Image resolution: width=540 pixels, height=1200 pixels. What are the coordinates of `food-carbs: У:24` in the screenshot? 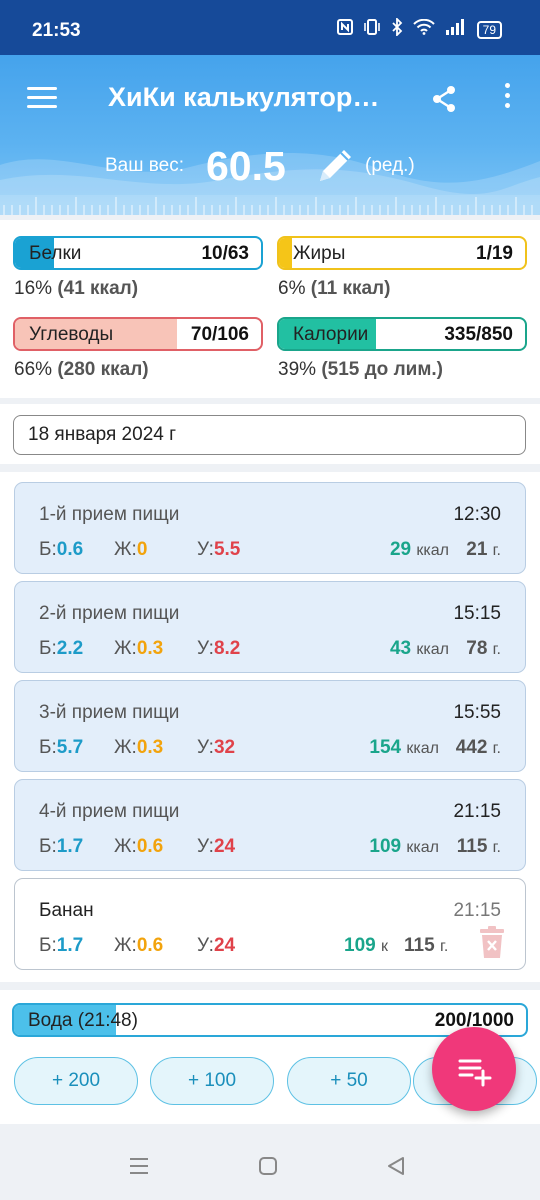 It's located at (216, 945).